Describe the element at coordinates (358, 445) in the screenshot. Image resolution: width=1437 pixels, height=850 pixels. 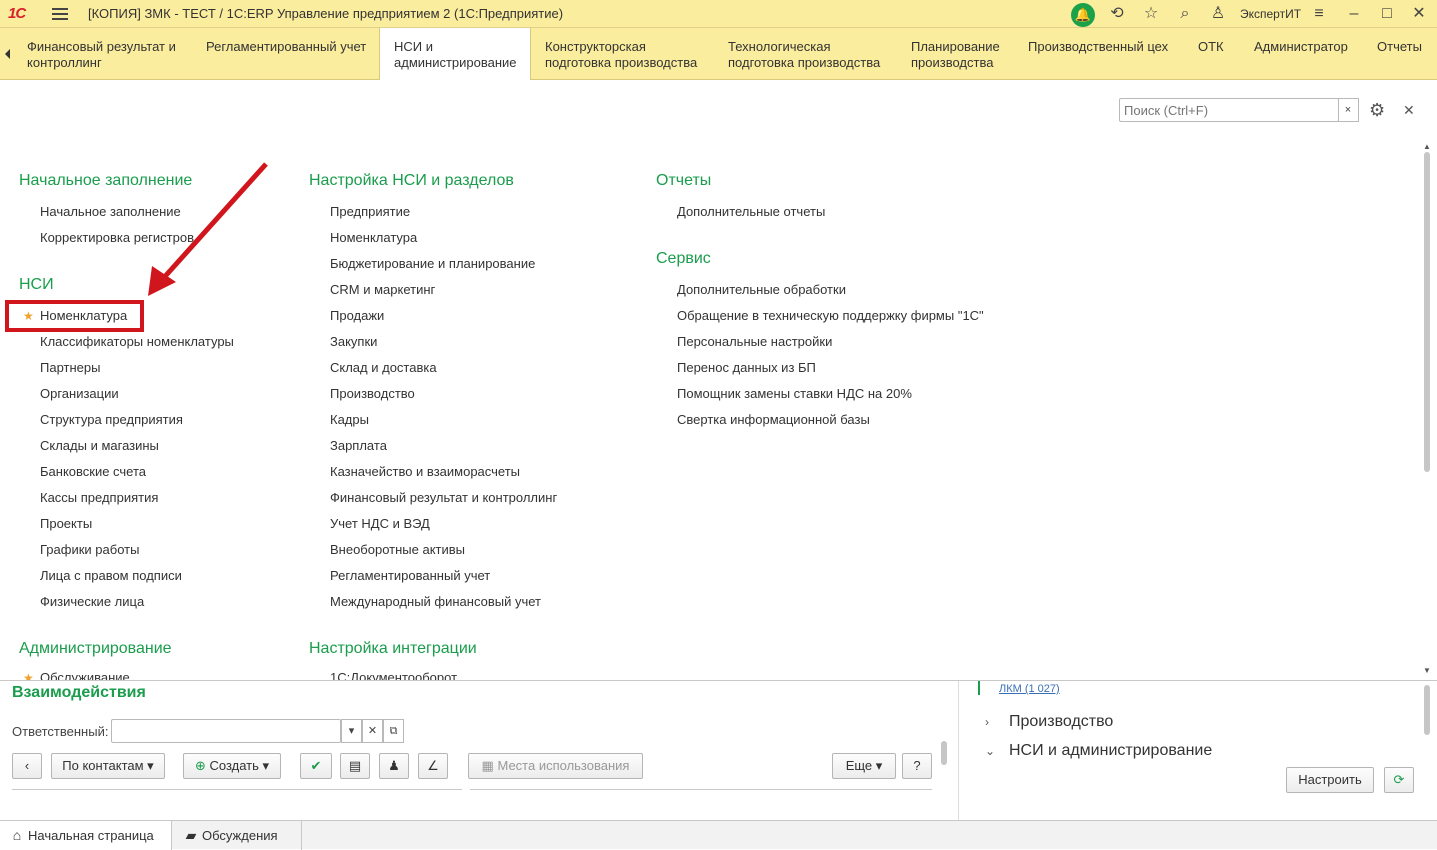
I see `command-salary: Зарплата` at that location.